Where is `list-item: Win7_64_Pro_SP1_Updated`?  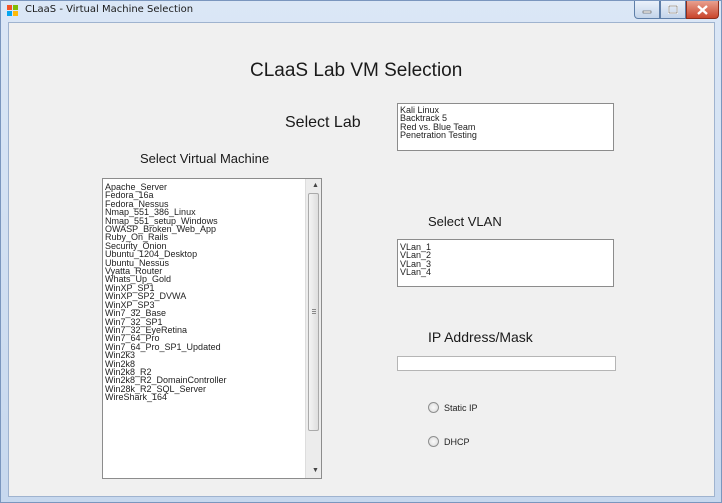 list-item: Win7_64_Pro_SP1_Updated is located at coordinates (212, 346).